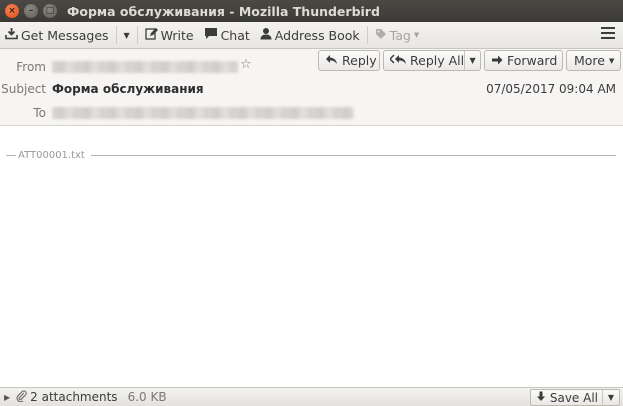 Image resolution: width=623 pixels, height=406 pixels. I want to click on window-title: Форма обслуживания - Mozilla Thunderbird, so click(223, 11).